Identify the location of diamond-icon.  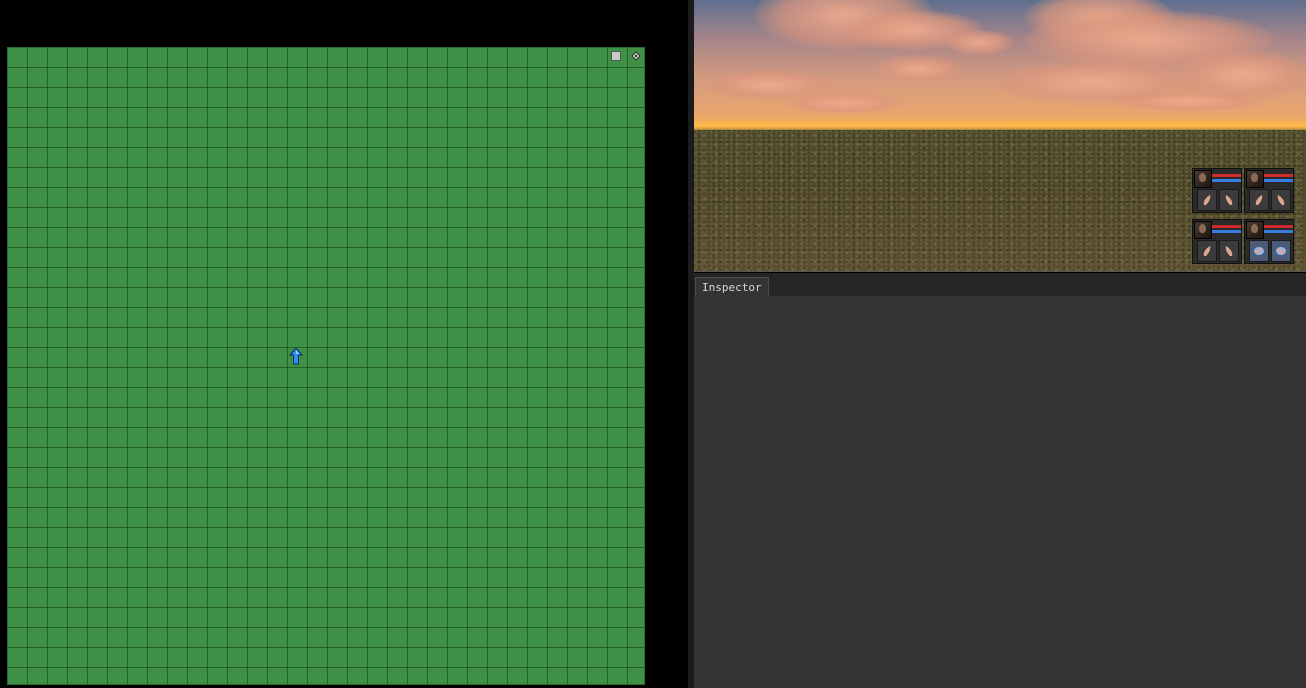
(636, 56).